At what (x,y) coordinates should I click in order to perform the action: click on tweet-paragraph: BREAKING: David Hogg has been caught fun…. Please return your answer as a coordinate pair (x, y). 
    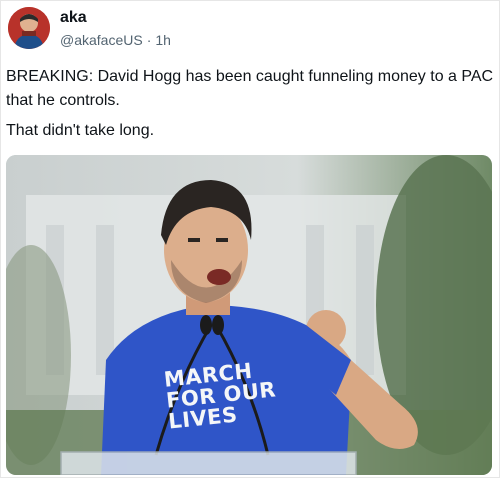
    Looking at the image, I should click on (250, 88).